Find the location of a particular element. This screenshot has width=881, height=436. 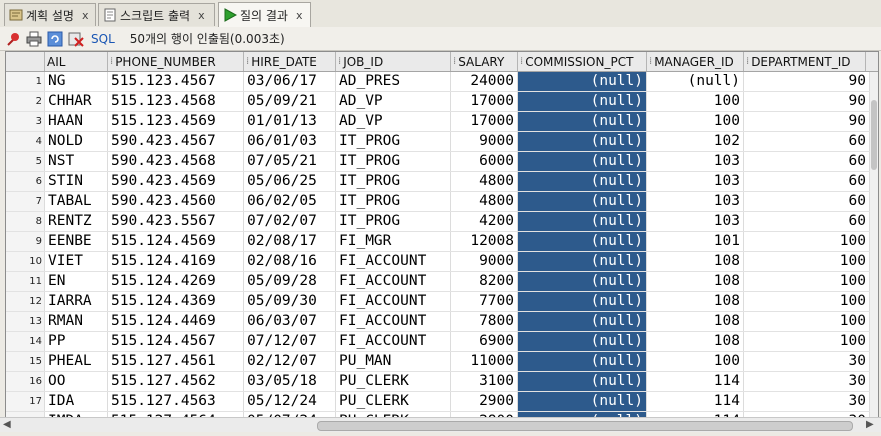

cell-salary: 6000 is located at coordinates (484, 161).